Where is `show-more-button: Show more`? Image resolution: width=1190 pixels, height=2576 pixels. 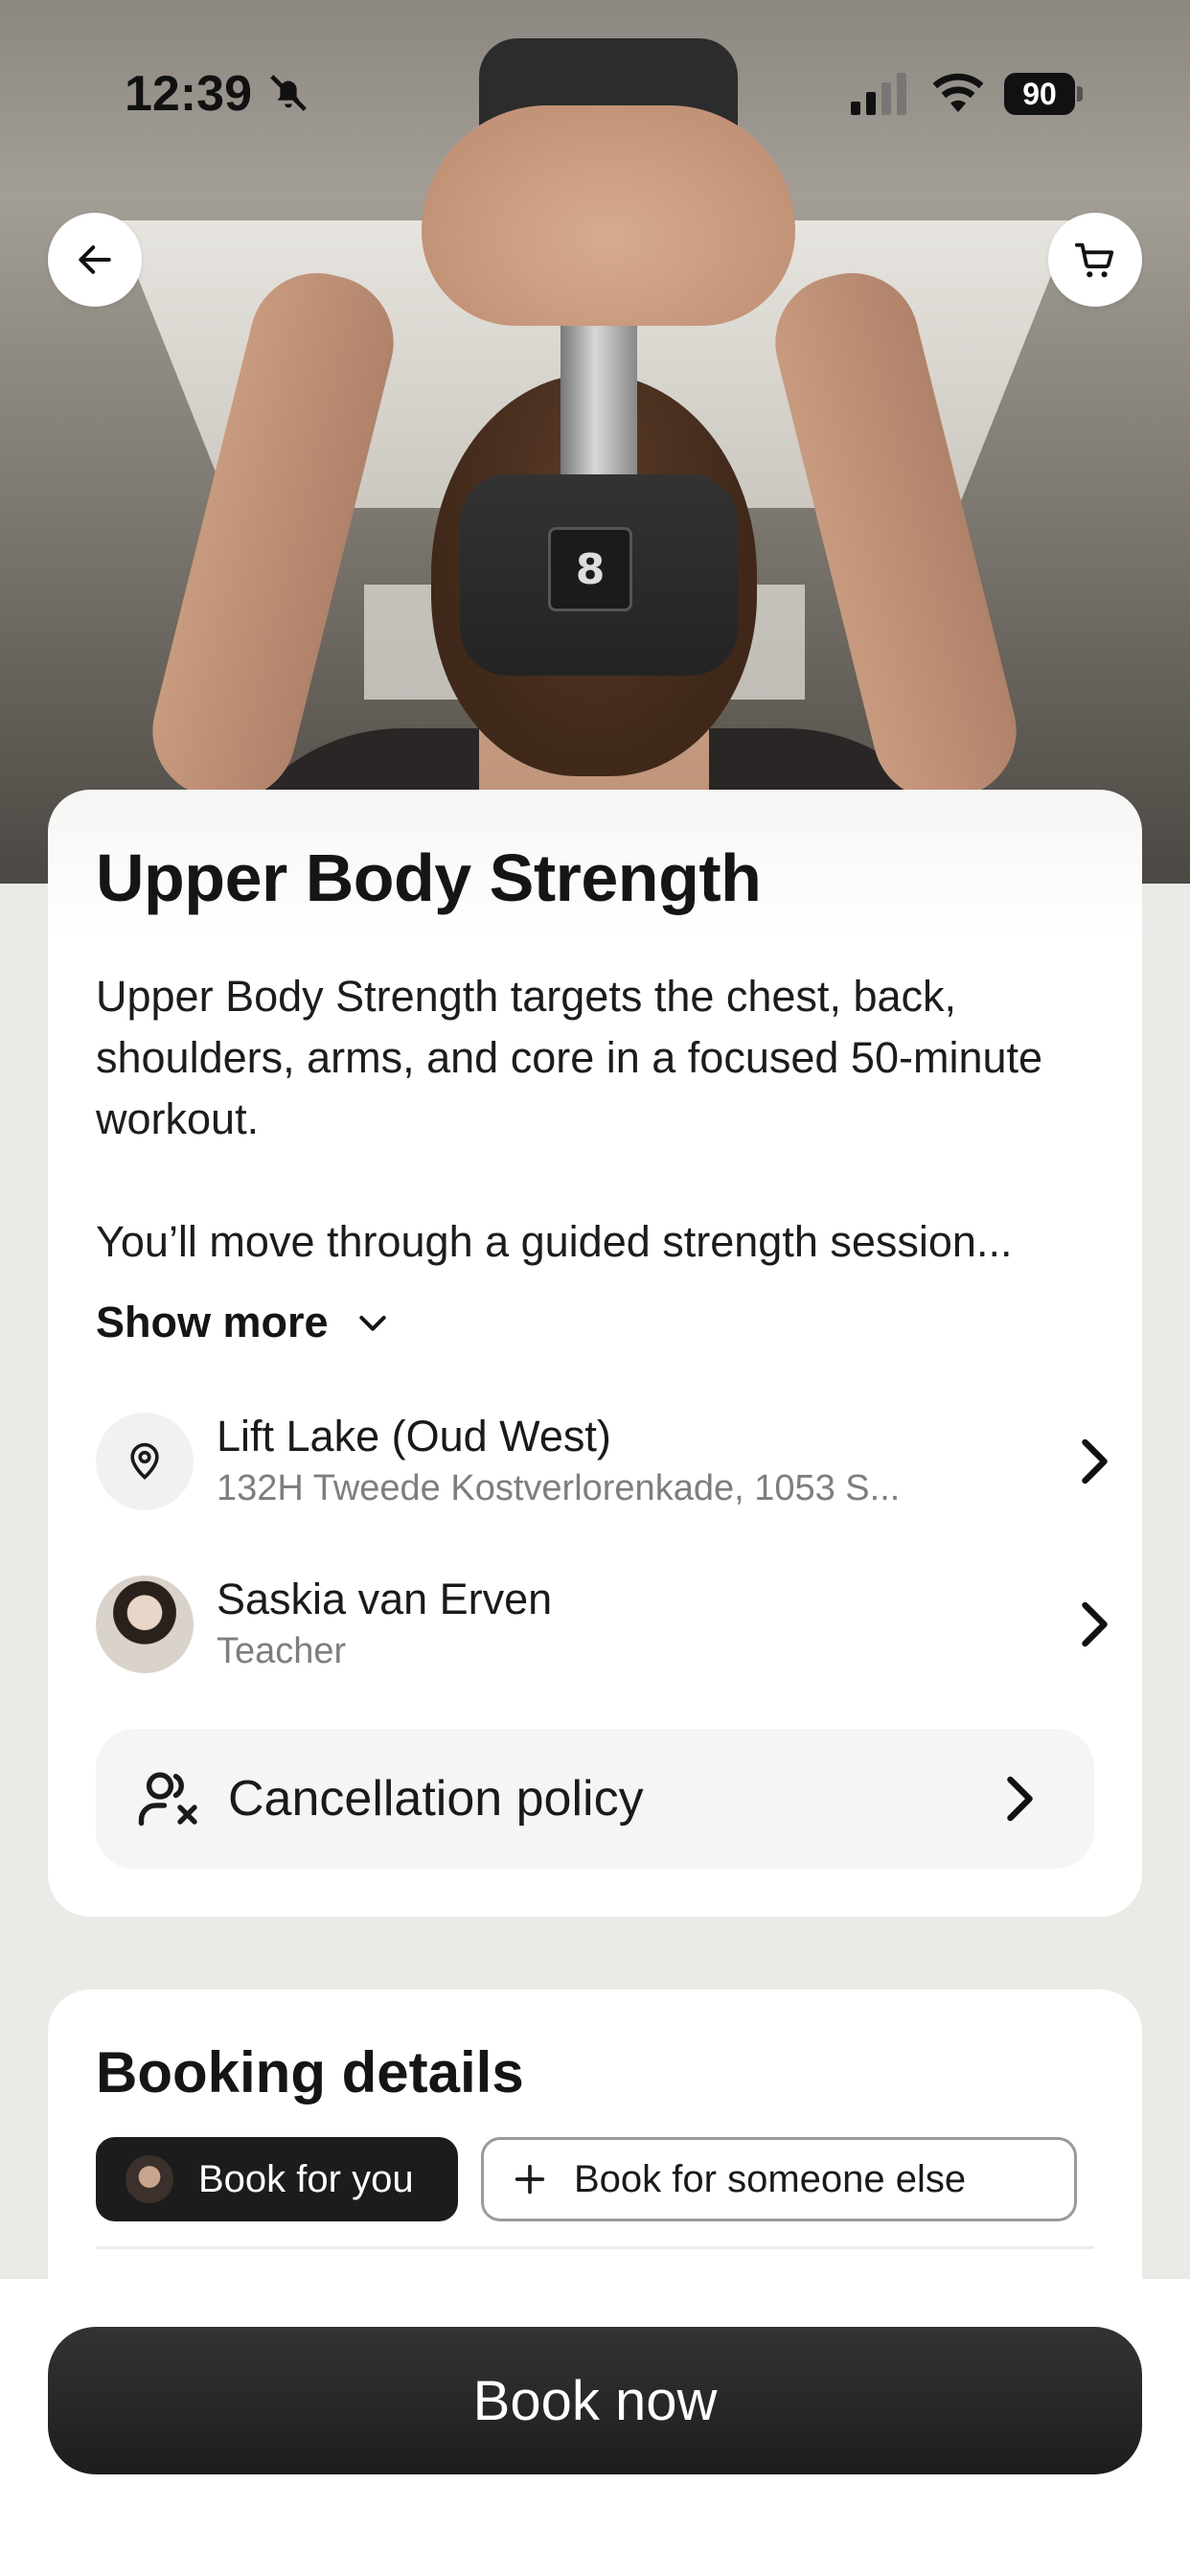 show-more-button: Show more is located at coordinates (244, 1322).